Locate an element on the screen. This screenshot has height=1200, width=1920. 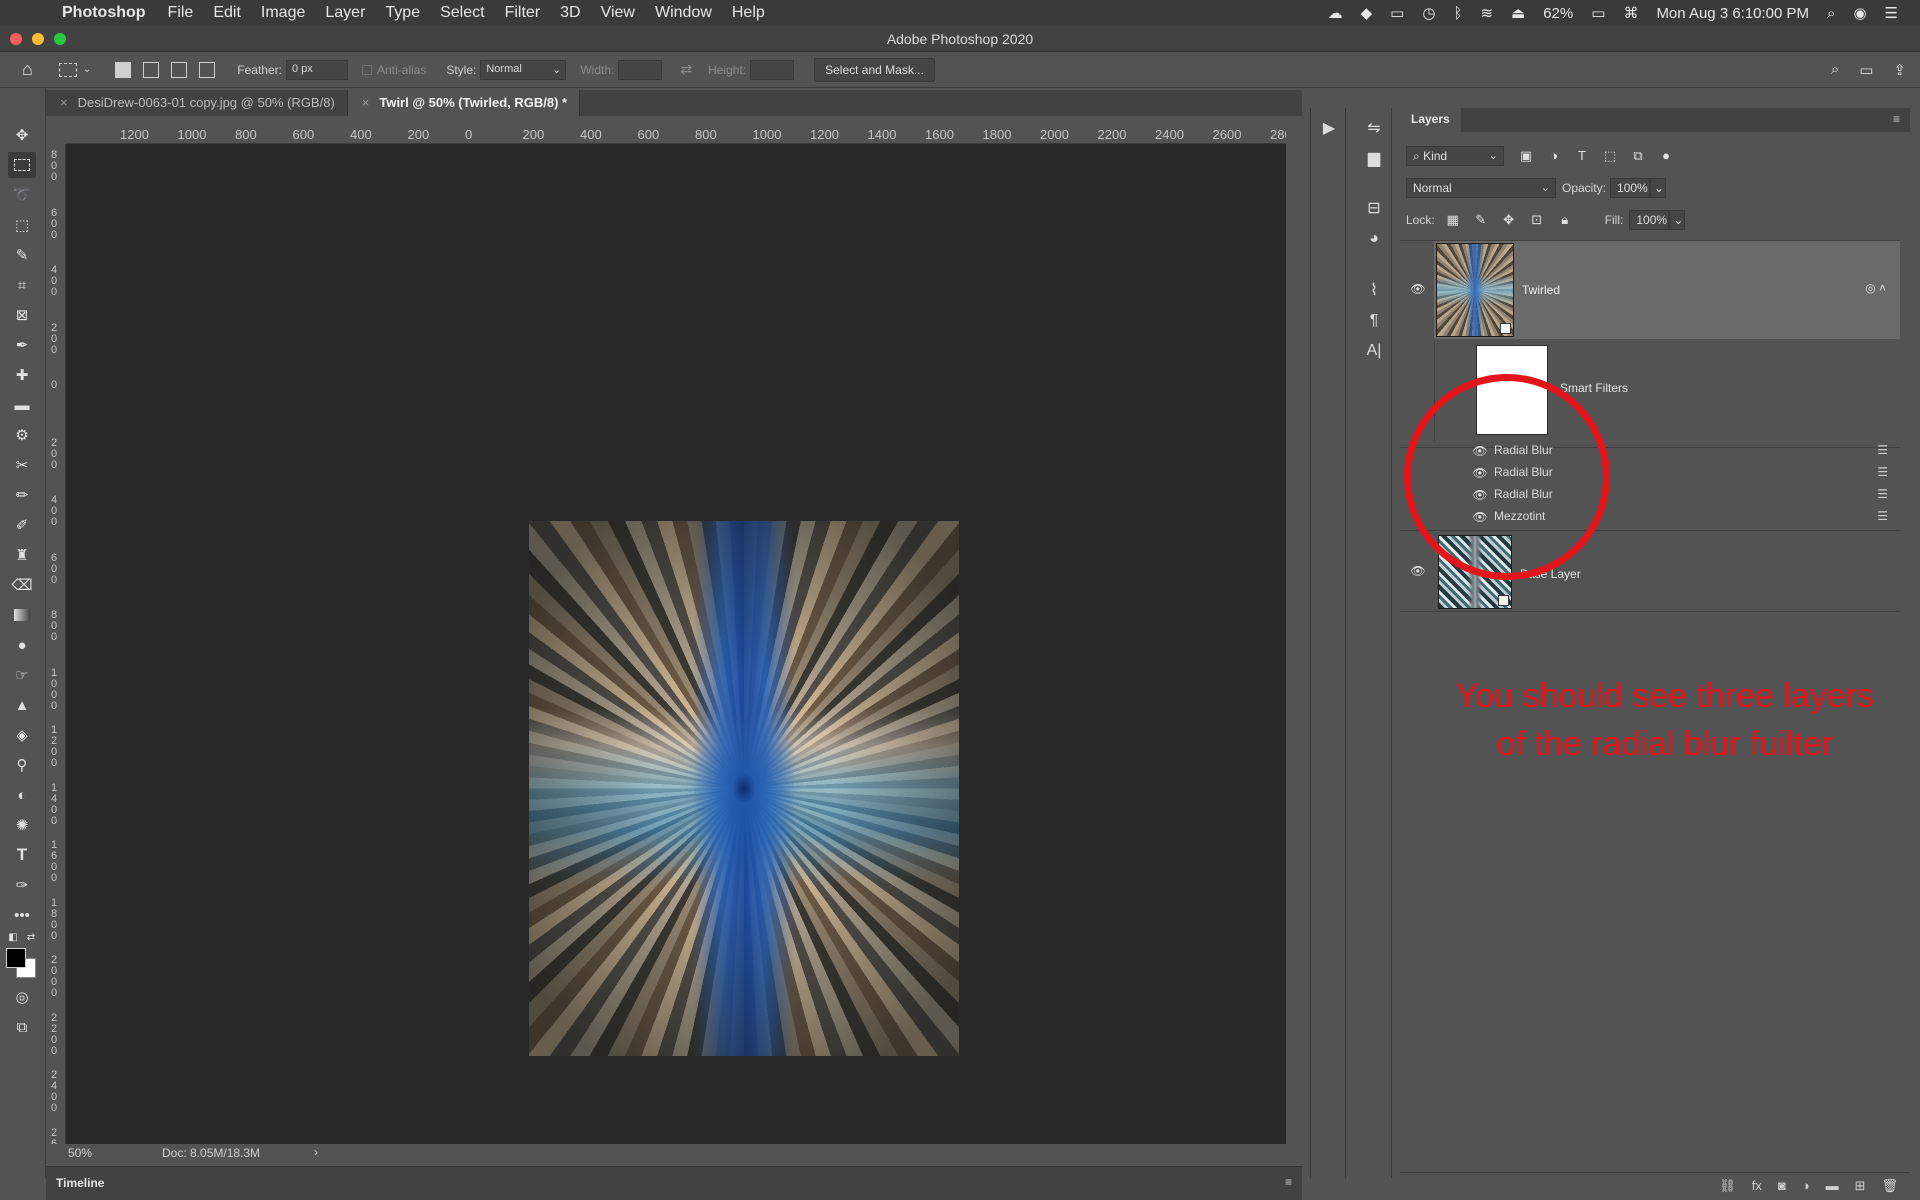
filter-type-icon: T is located at coordinates (1582, 156).